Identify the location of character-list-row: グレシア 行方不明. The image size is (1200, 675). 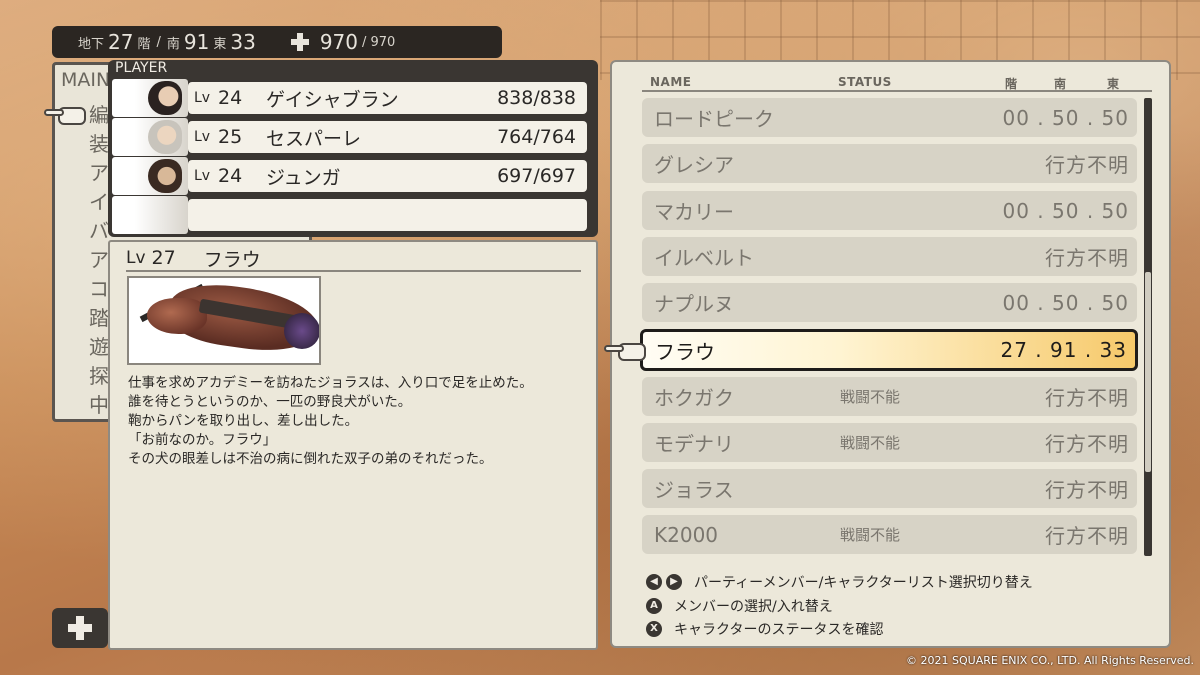
(889, 163).